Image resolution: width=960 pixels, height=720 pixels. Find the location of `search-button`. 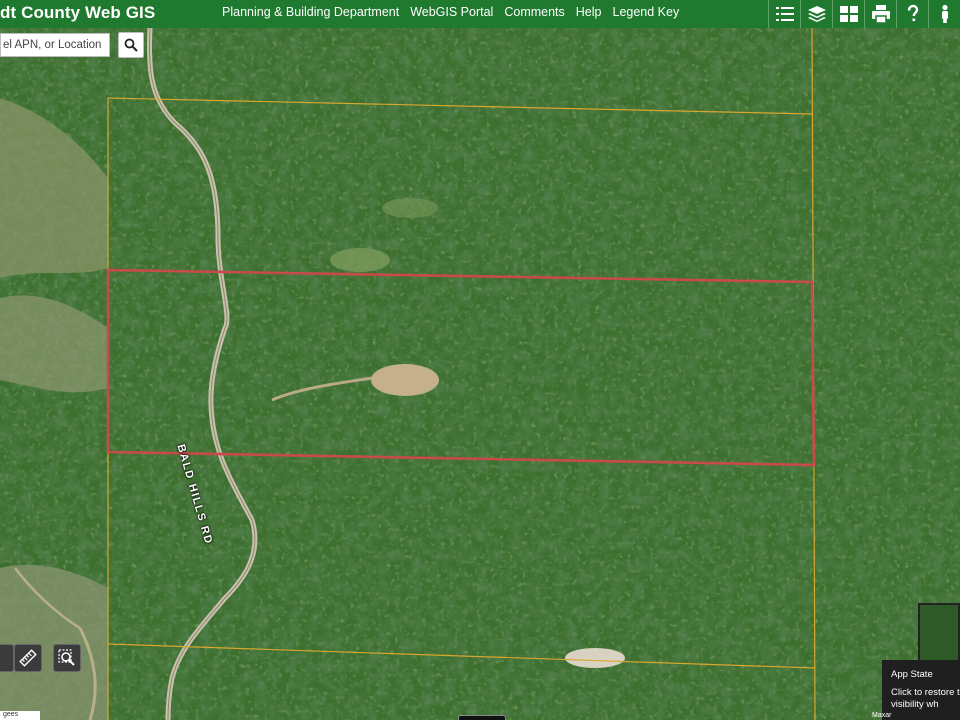

search-button is located at coordinates (131, 45).